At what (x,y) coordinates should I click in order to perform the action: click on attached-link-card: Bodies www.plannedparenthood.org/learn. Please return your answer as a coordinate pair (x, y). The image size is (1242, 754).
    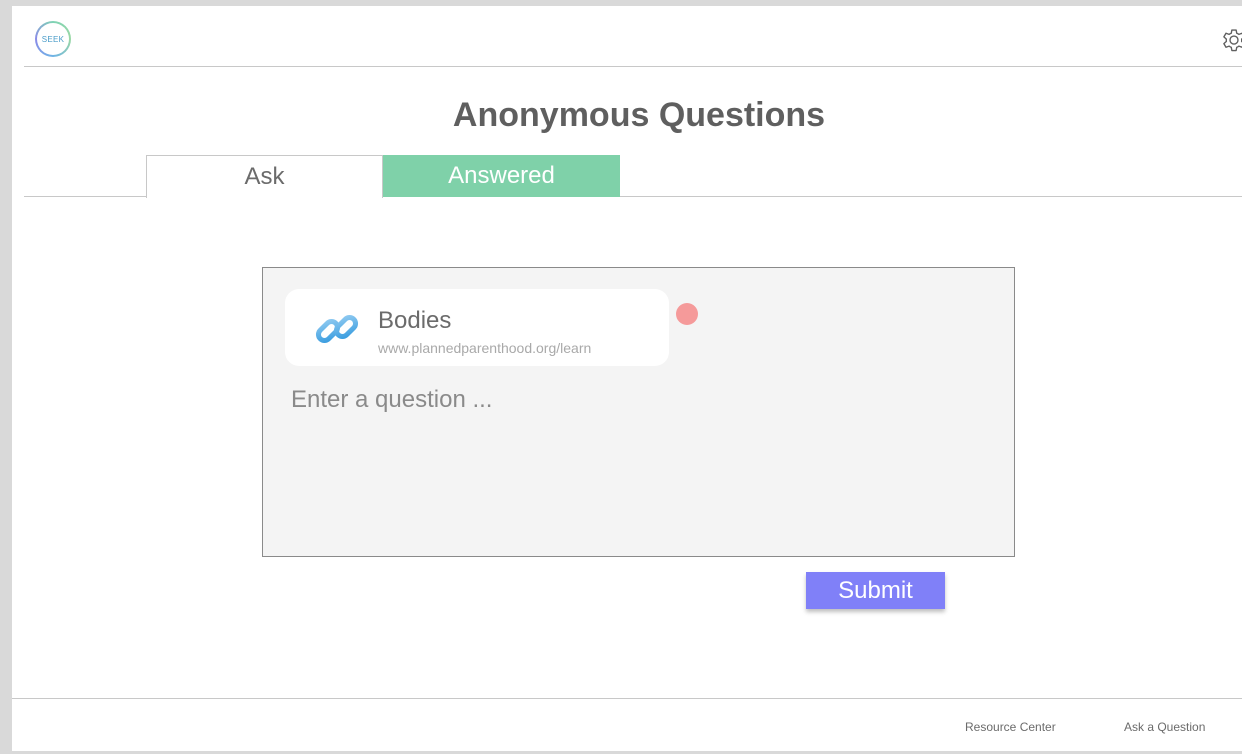
    Looking at the image, I should click on (491, 327).